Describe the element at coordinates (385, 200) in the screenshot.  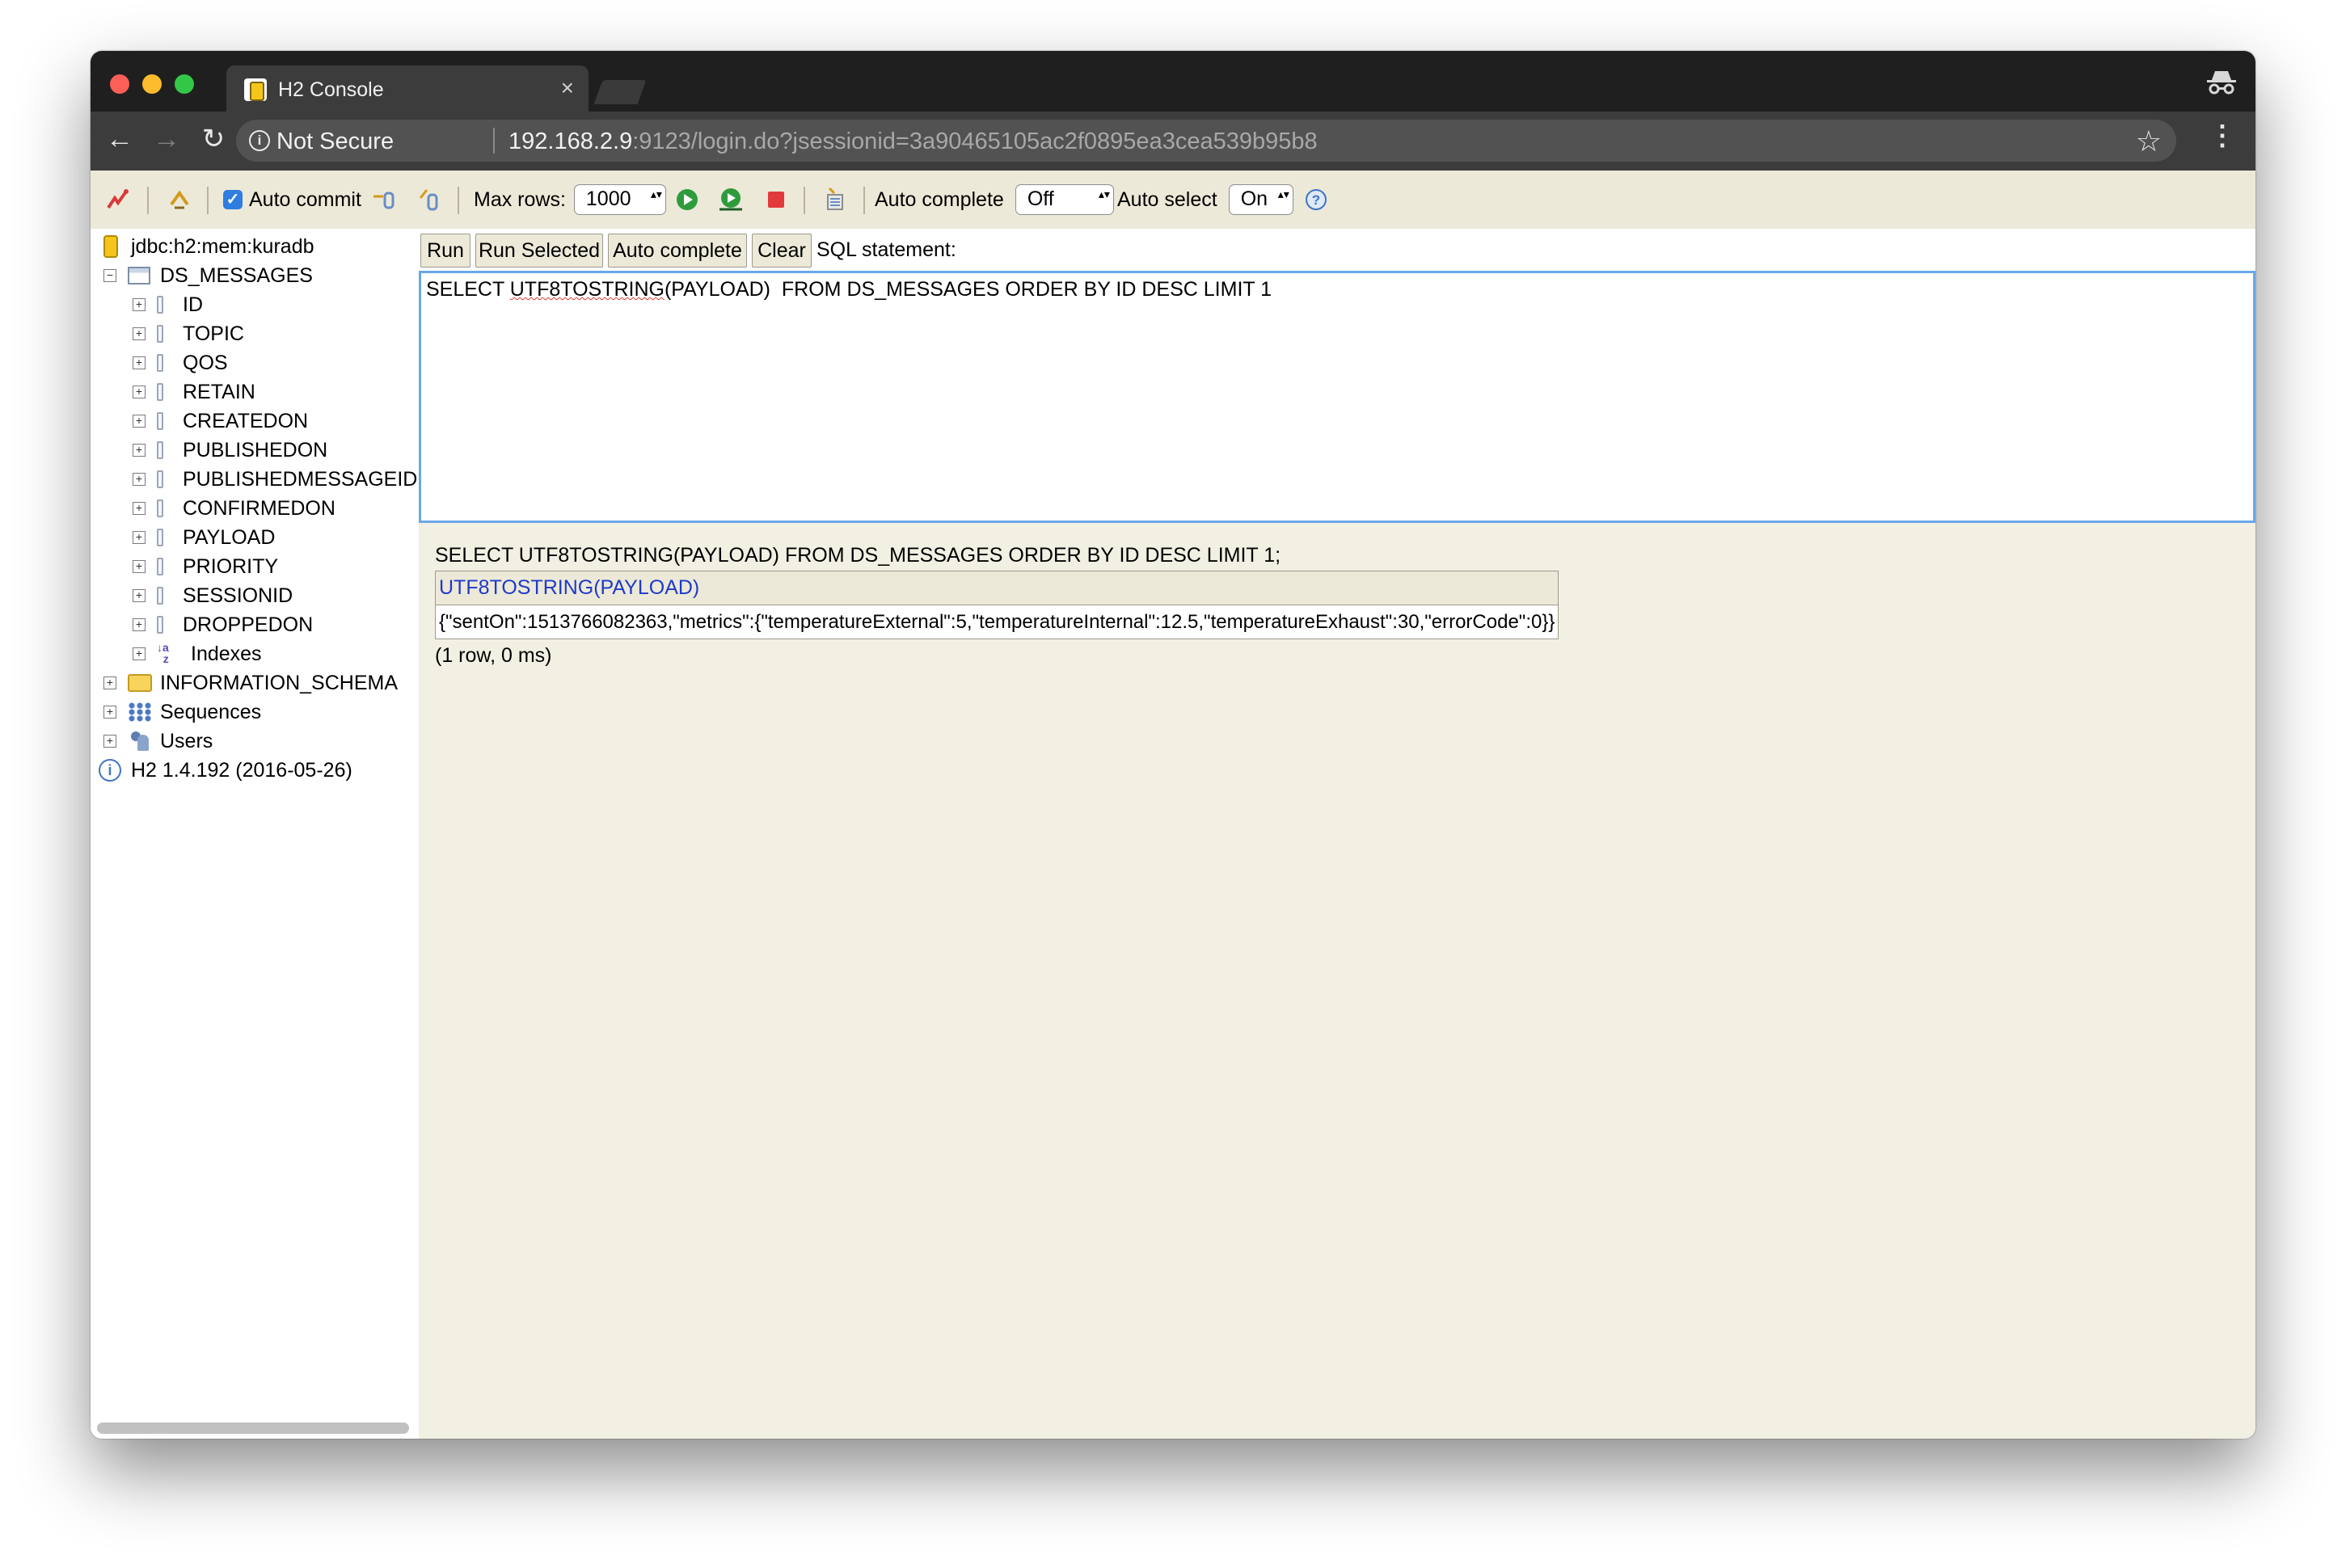
I see `commit-button` at that location.